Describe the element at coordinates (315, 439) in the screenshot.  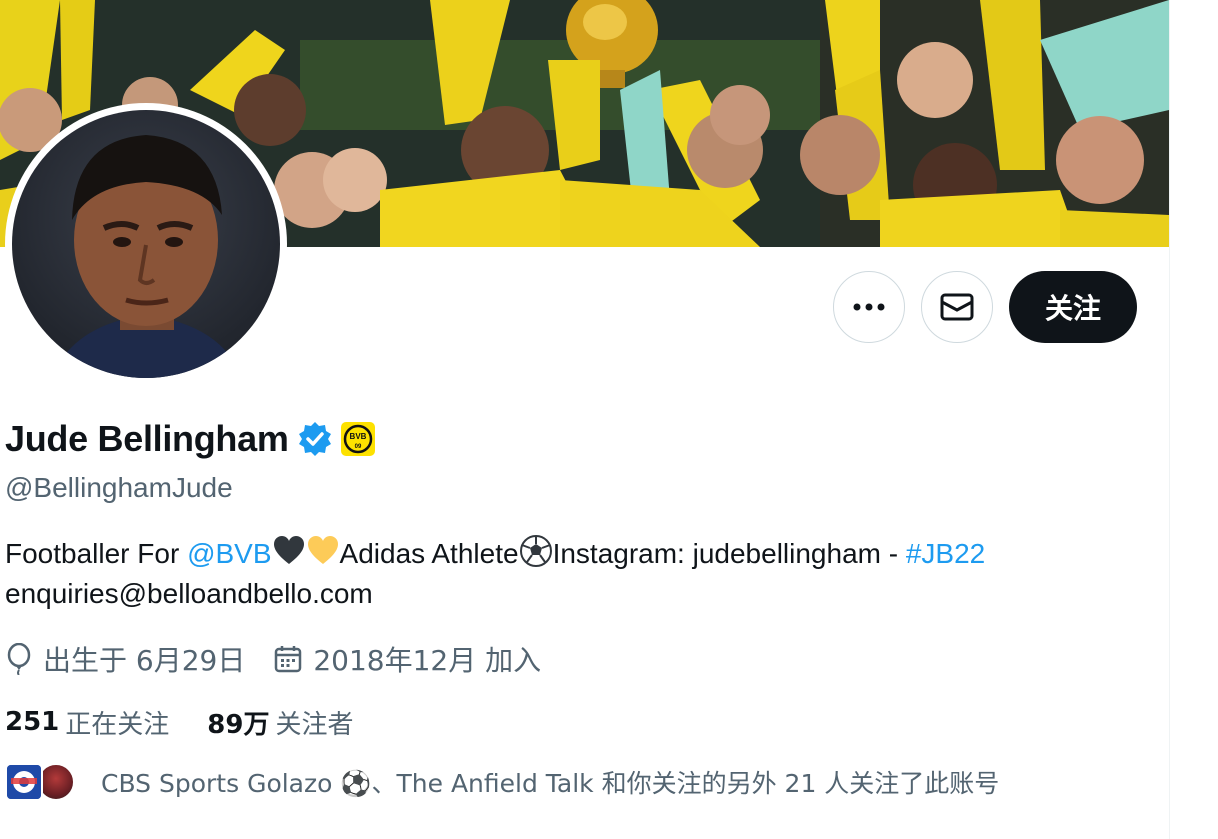
I see `verified-badge-icon` at that location.